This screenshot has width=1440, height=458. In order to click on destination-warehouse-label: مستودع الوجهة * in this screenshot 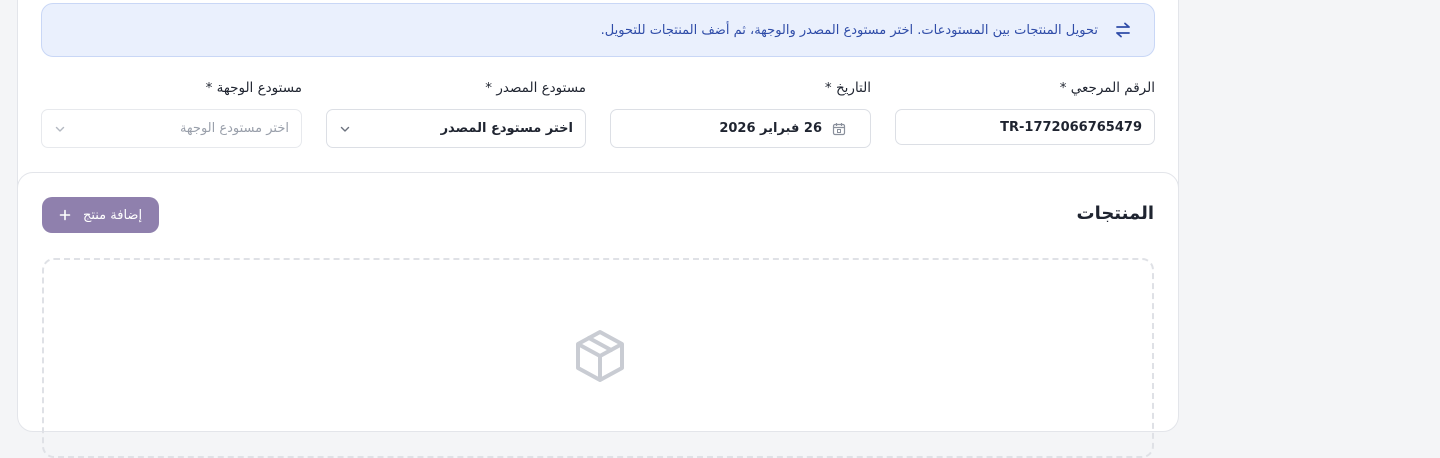, I will do `click(253, 88)`.